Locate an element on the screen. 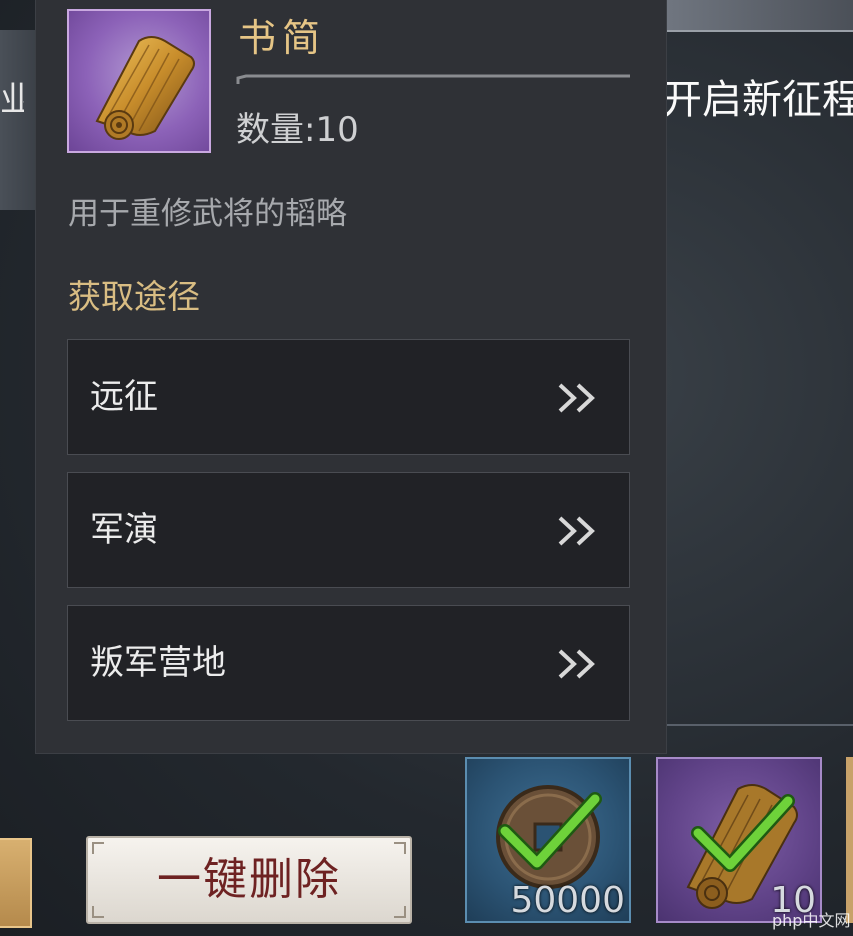 This screenshot has height=936, width=853. reward-slot-coin: 50000 is located at coordinates (548, 840).